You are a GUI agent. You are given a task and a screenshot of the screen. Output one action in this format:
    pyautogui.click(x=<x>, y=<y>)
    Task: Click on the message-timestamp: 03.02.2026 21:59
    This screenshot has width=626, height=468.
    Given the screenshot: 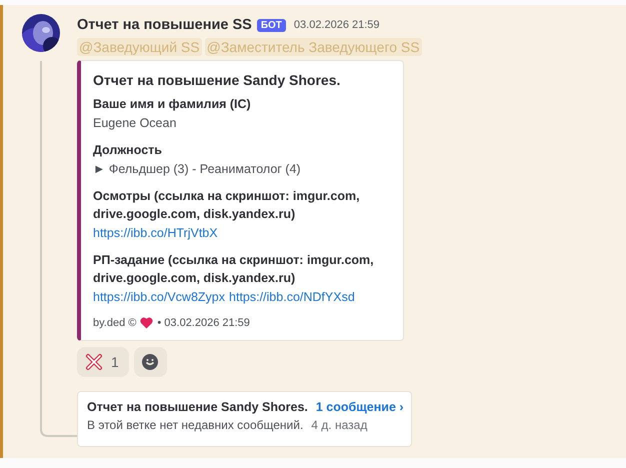 What is the action you would take?
    pyautogui.click(x=337, y=25)
    